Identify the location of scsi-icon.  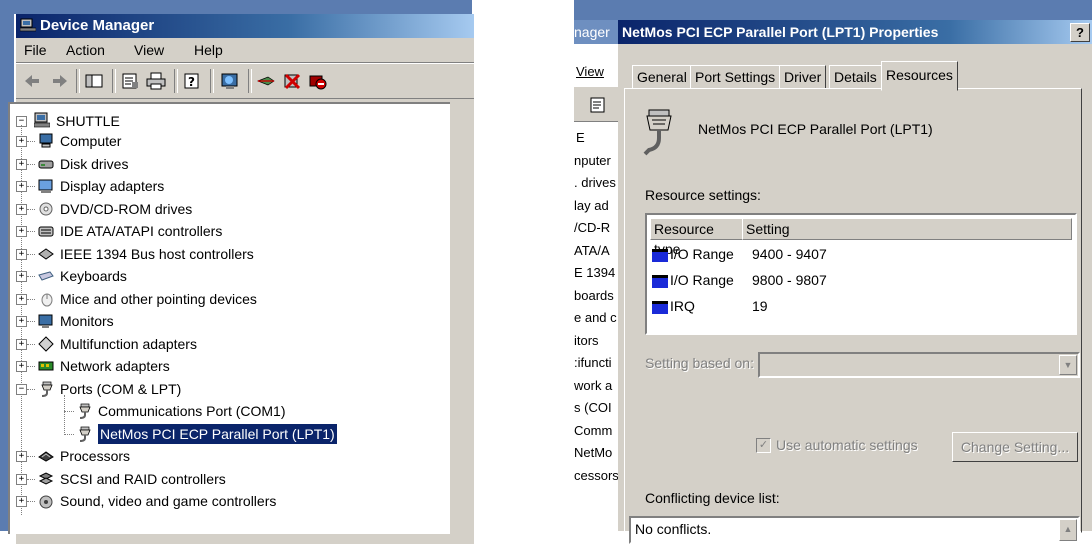
(46, 478).